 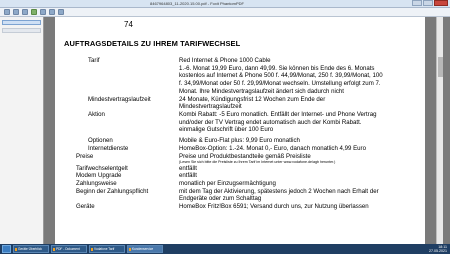 What do you see at coordinates (145, 249) in the screenshot?
I see `taskbar-item-active: Kundenservice` at bounding box center [145, 249].